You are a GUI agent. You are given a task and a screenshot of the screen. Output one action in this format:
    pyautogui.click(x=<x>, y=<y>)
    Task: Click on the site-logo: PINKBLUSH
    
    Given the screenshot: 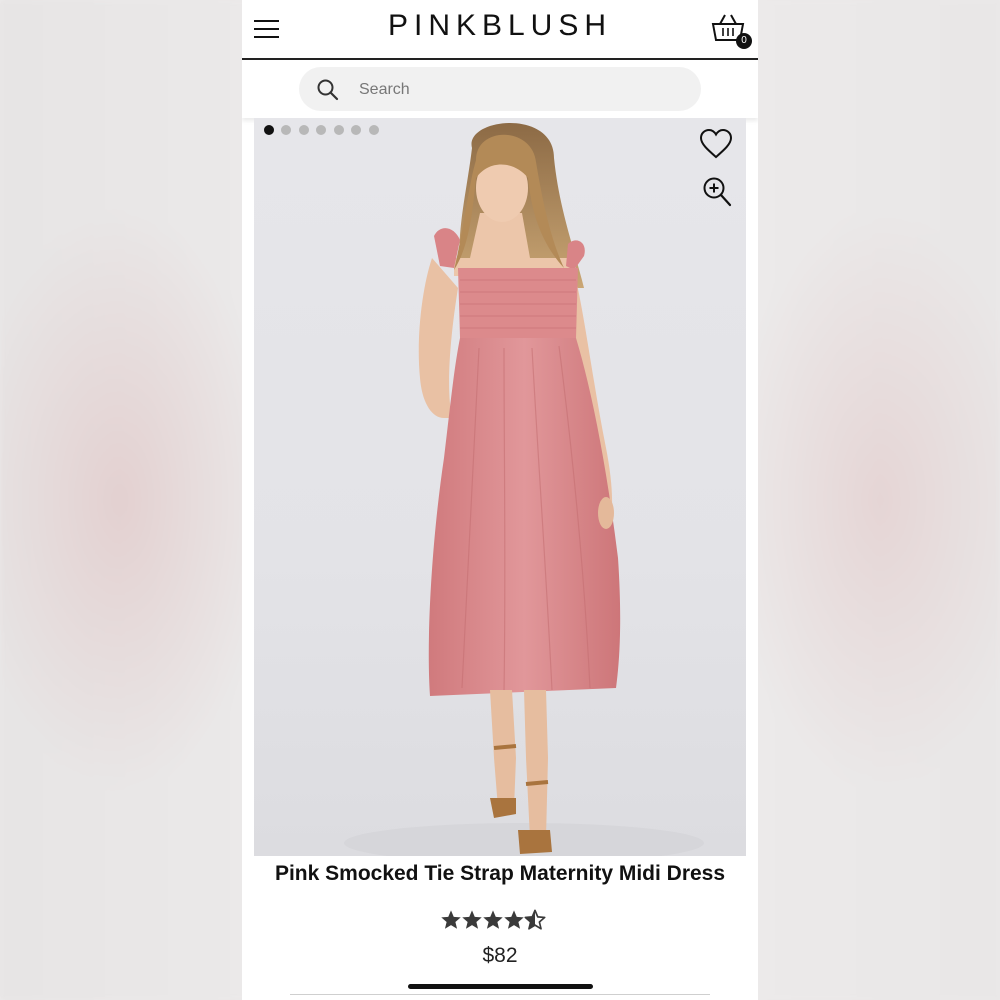 What is the action you would take?
    pyautogui.click(x=500, y=26)
    